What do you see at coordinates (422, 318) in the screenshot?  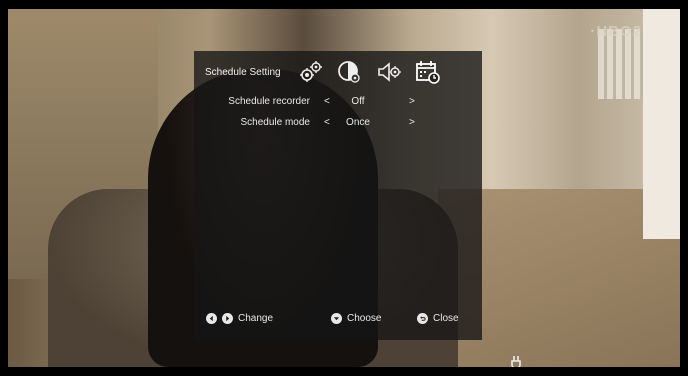 I see `back-button-icon` at bounding box center [422, 318].